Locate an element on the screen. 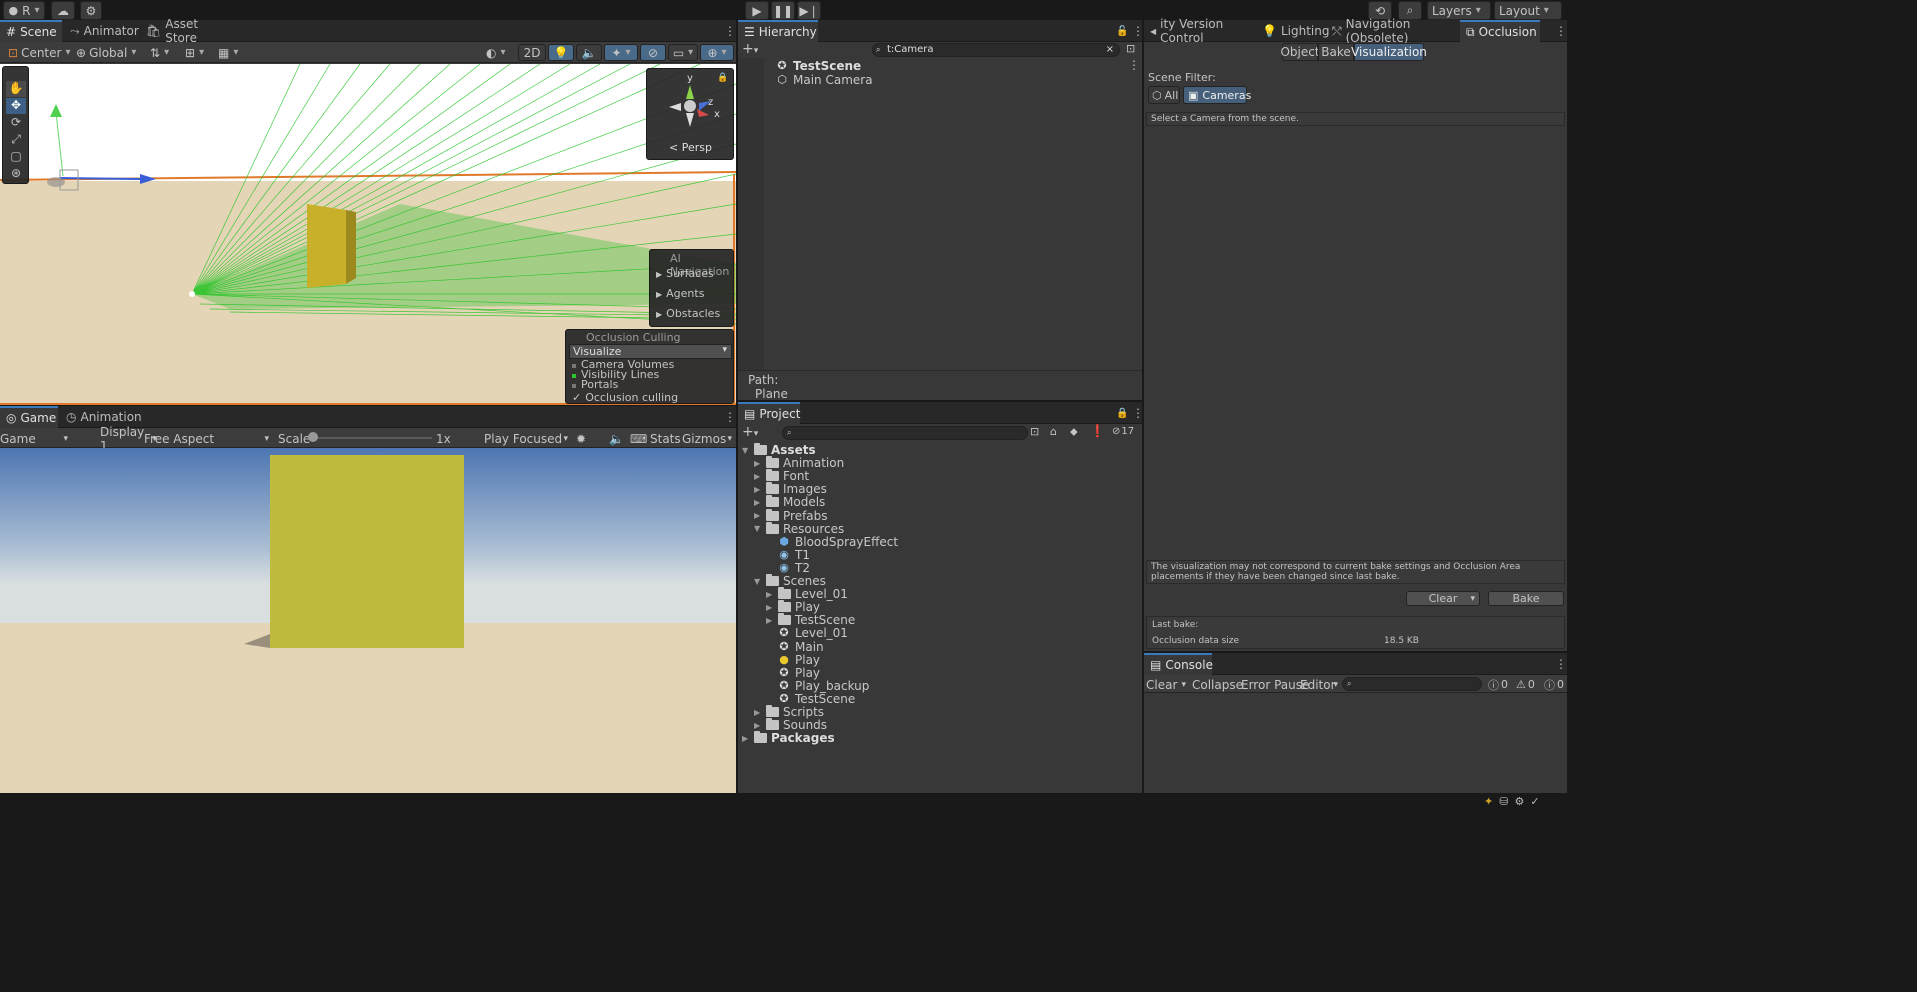 This screenshot has width=1917, height=992. aspect-dropdown: Free Aspect ▾ is located at coordinates (207, 438).